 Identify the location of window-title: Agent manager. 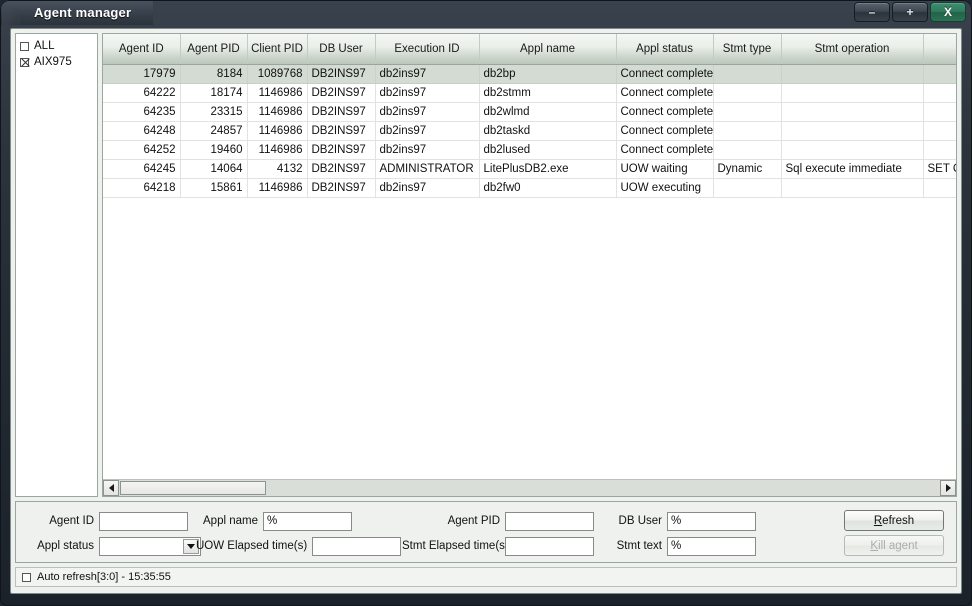
(77, 12).